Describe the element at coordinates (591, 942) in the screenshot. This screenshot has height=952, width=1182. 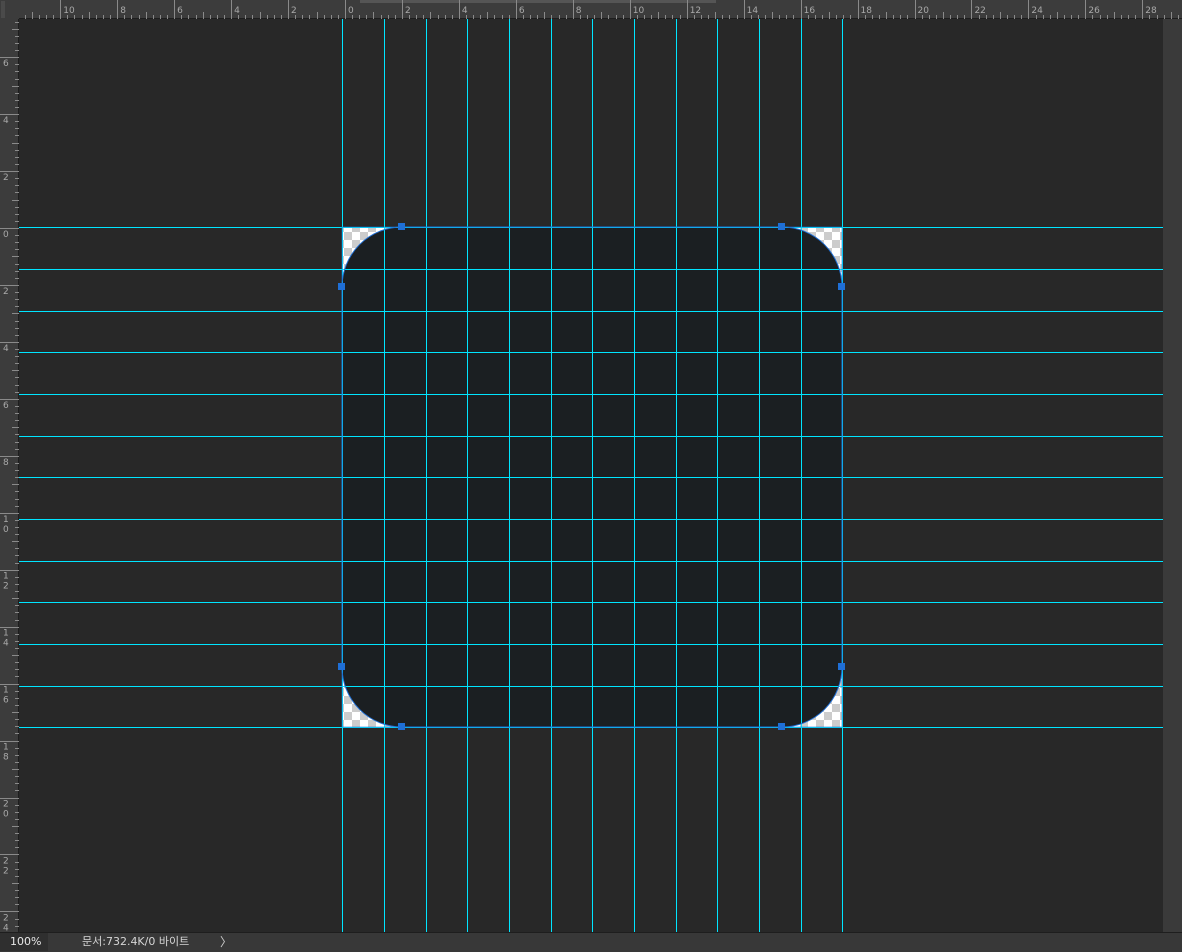
I see `status-bar: 100% 문서:732.4K/0 바이트 〉` at that location.